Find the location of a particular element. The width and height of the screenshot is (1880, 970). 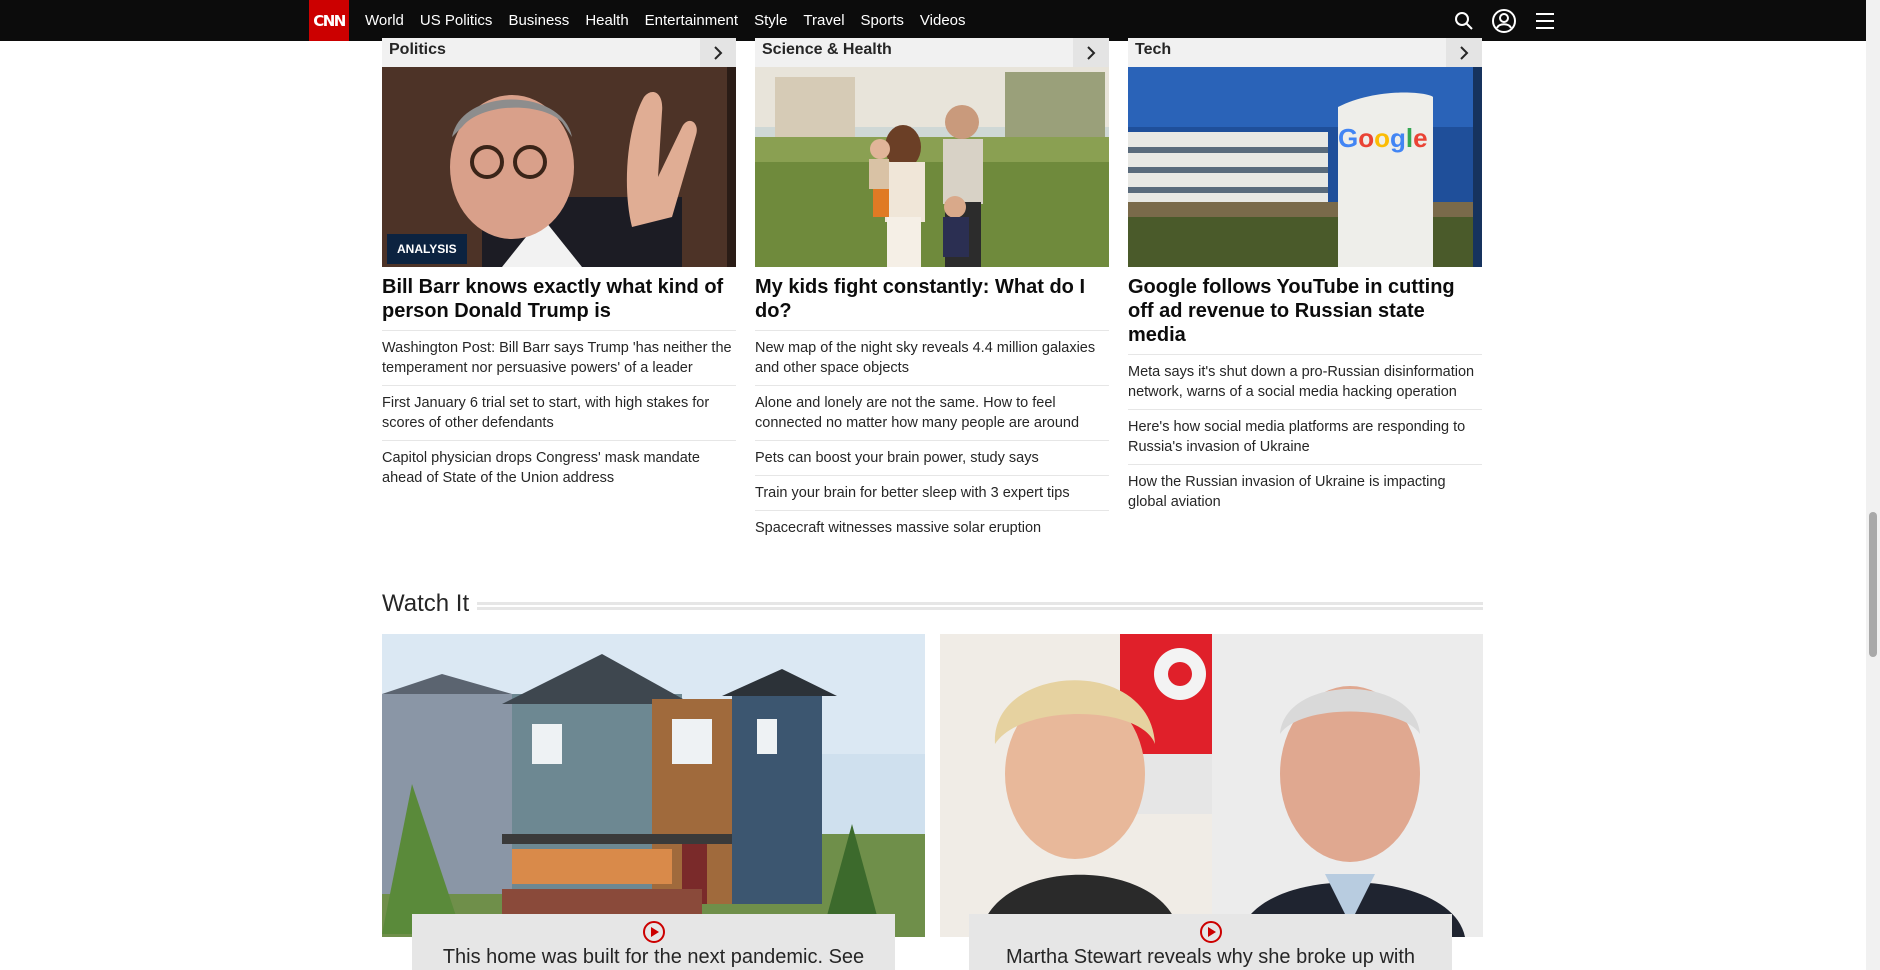

search-icon is located at coordinates (1464, 21).